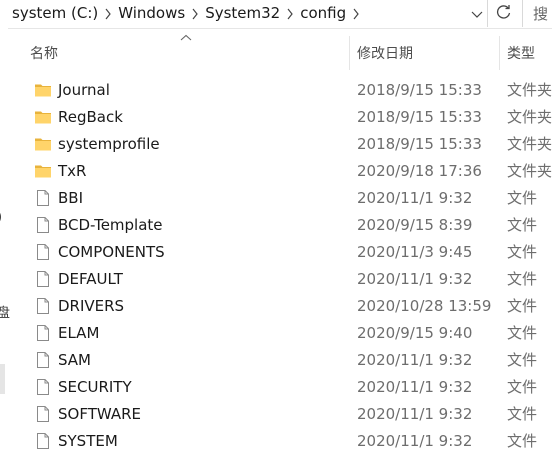  I want to click on navigation-pane-item: ), so click(1, 217).